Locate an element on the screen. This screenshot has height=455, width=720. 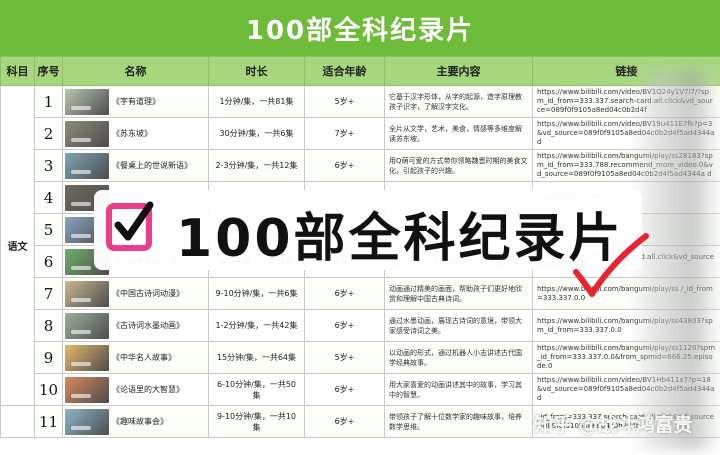
name-inner: 《苏东坡》 is located at coordinates (135, 133).